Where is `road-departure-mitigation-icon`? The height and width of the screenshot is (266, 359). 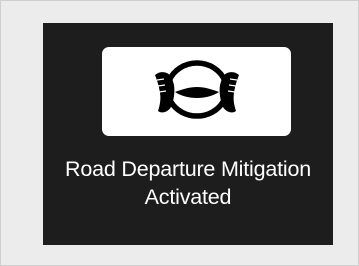
road-departure-mitigation-icon is located at coordinates (196, 89).